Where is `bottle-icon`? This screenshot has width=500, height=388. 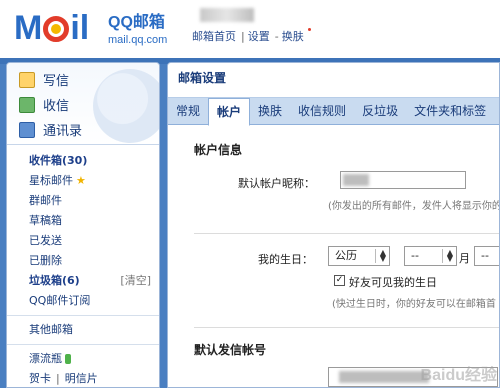 bottle-icon is located at coordinates (68, 359).